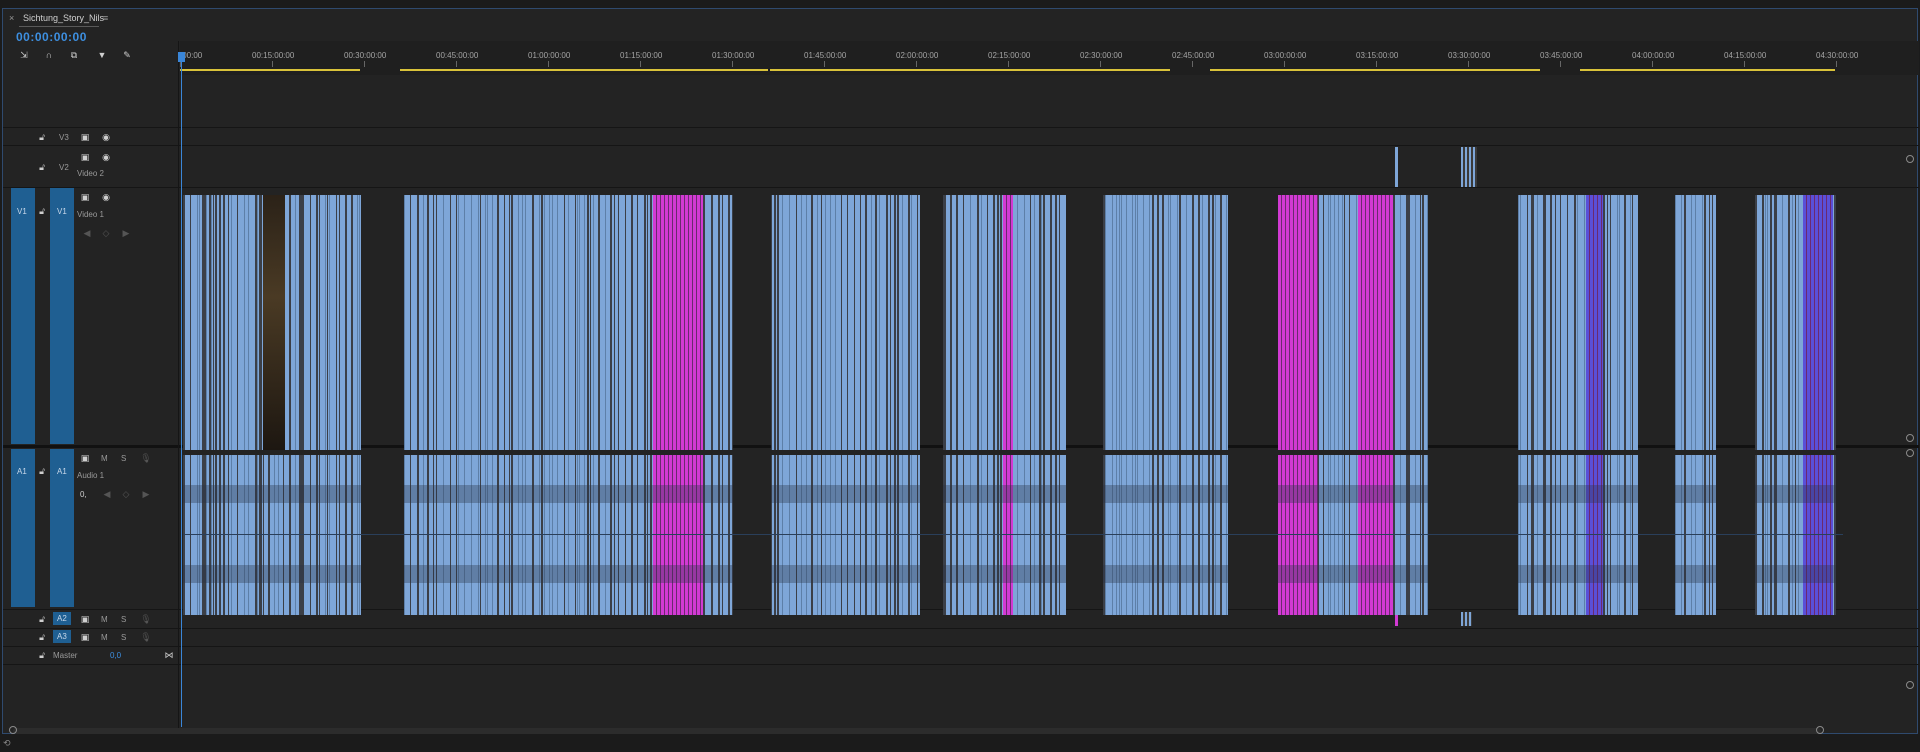 The image size is (1920, 752). Describe the element at coordinates (127, 55) in the screenshot. I see `settings-wrench-icon: ✎` at that location.